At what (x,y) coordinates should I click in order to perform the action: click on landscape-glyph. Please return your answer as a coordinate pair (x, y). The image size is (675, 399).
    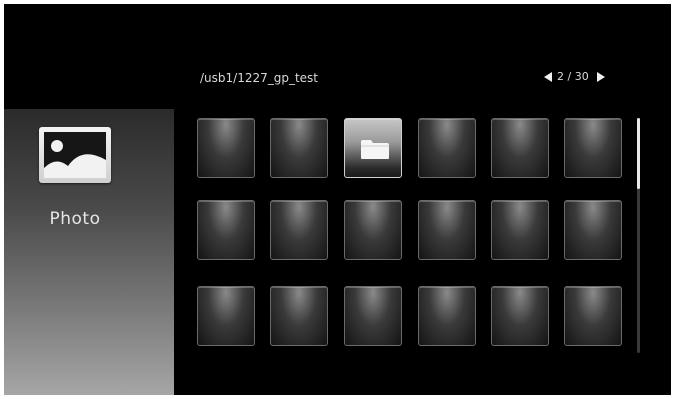
    Looking at the image, I should click on (75, 155).